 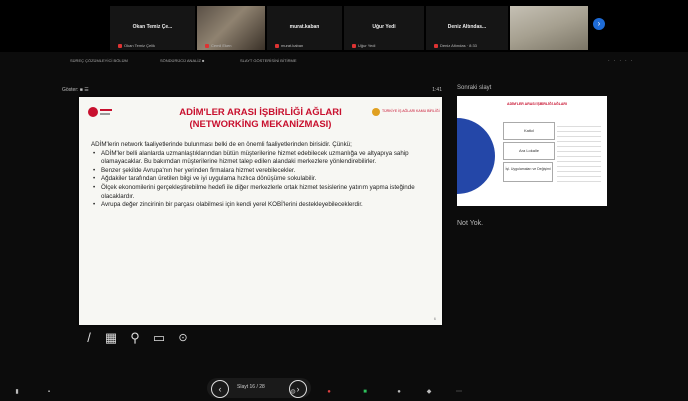 What do you see at coordinates (293, 392) in the screenshot?
I see `participants-icon: ◍` at bounding box center [293, 392].